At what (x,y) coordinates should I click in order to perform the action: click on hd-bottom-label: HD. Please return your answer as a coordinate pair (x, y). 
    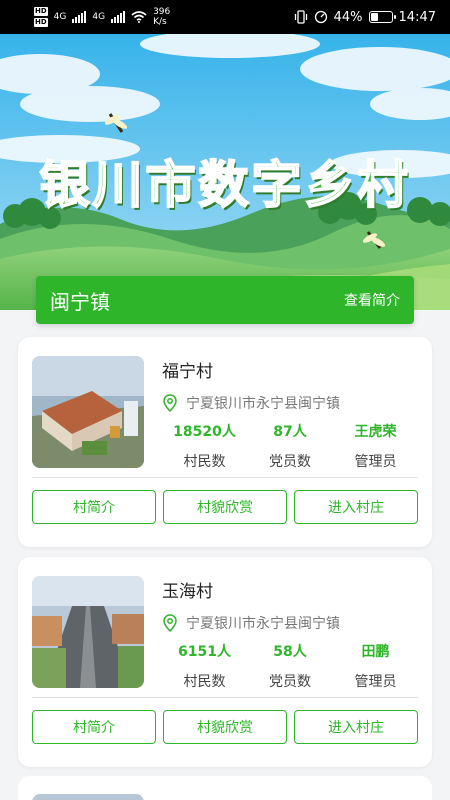
    Looking at the image, I should click on (41, 22).